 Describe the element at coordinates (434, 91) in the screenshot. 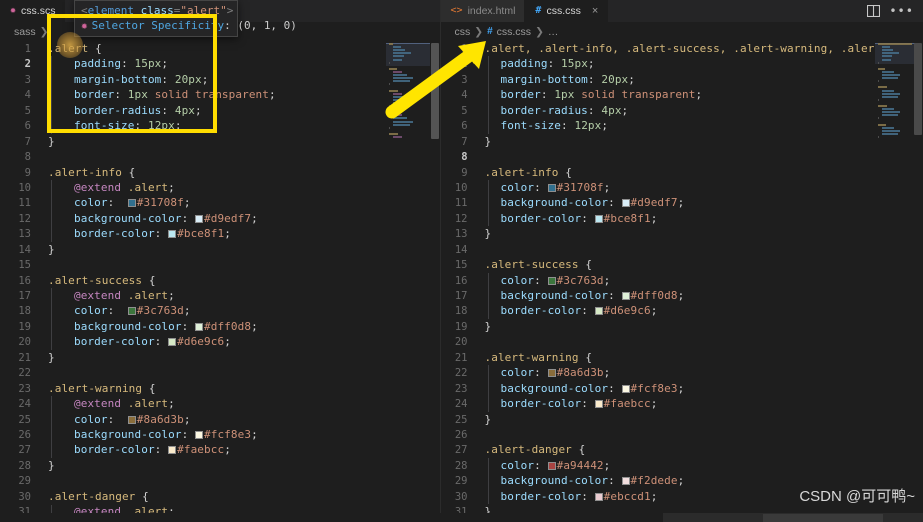

I see `vertical-scrollbar-thumb-left` at that location.